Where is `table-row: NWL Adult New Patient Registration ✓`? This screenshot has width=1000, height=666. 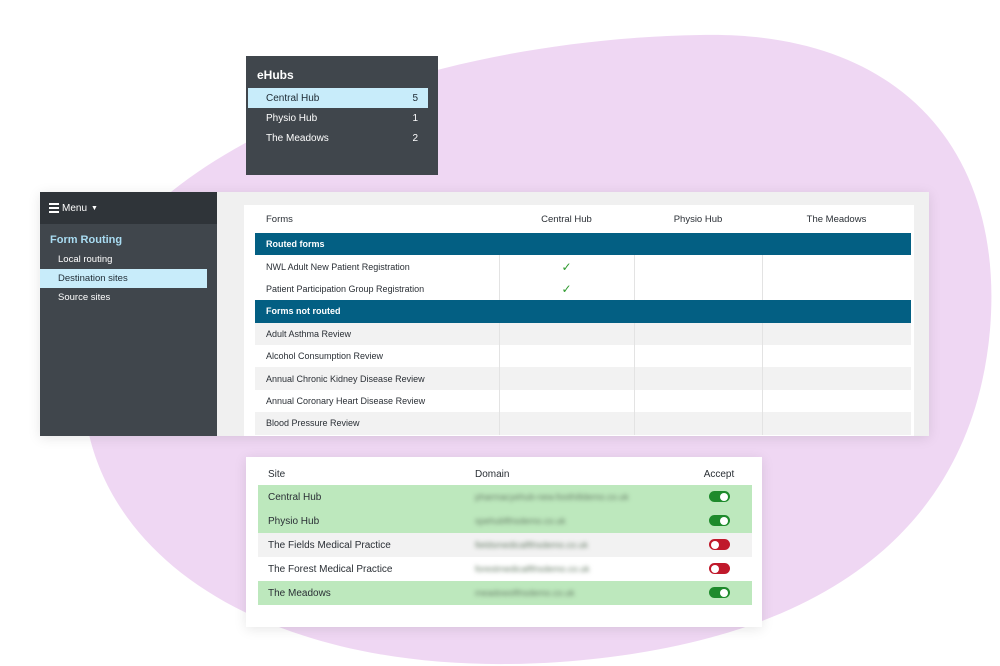
table-row: NWL Adult New Patient Registration ✓ is located at coordinates (583, 266).